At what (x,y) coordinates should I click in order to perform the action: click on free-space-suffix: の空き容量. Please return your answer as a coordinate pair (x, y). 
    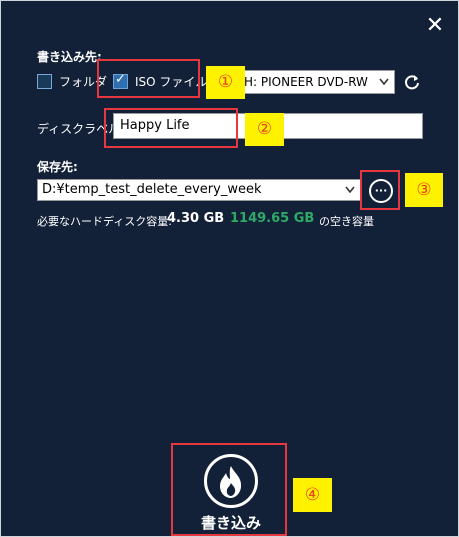
    Looking at the image, I should click on (346, 221).